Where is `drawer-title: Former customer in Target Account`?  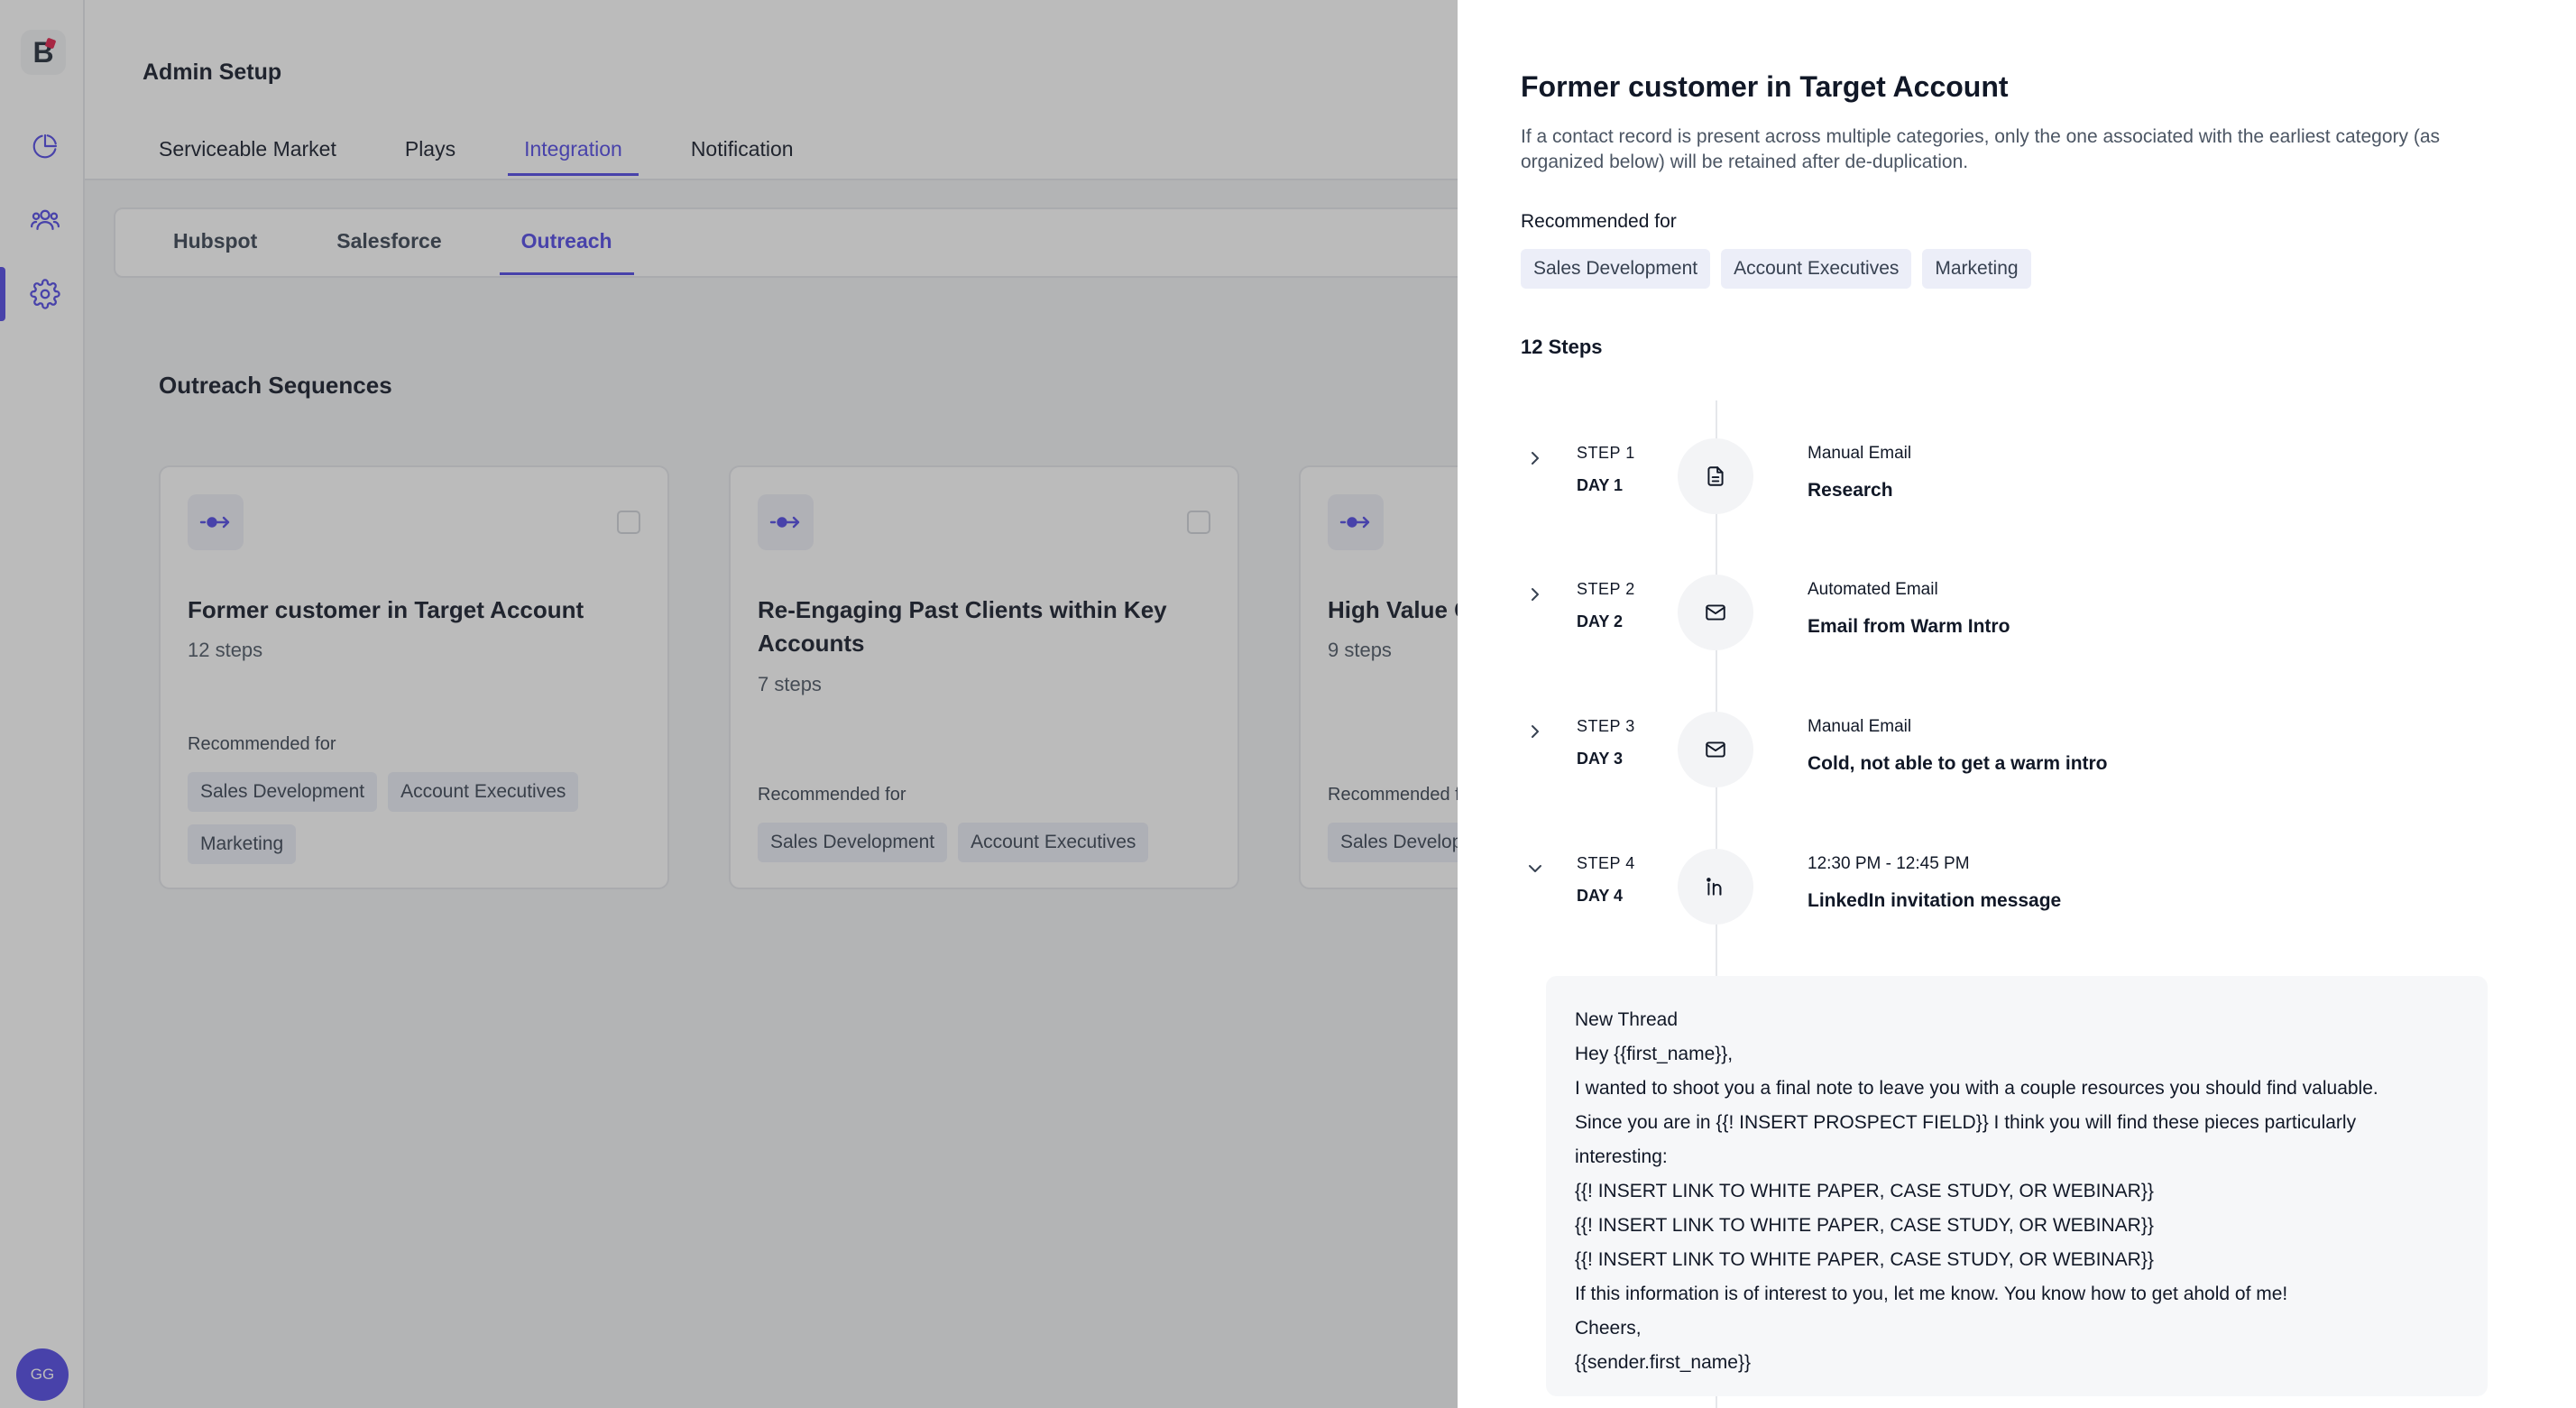
drawer-title: Former customer in Target Account is located at coordinates (1765, 86).